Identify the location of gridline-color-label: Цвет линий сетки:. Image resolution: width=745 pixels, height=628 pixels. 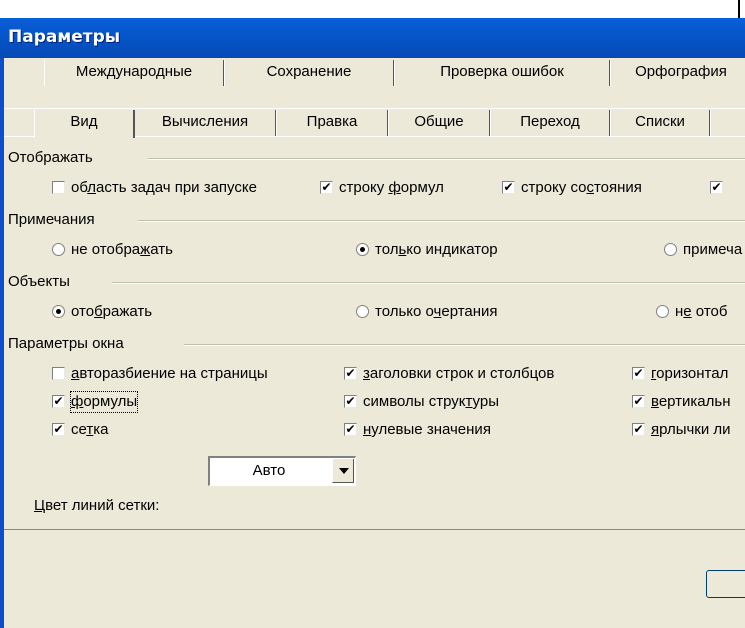
(97, 505).